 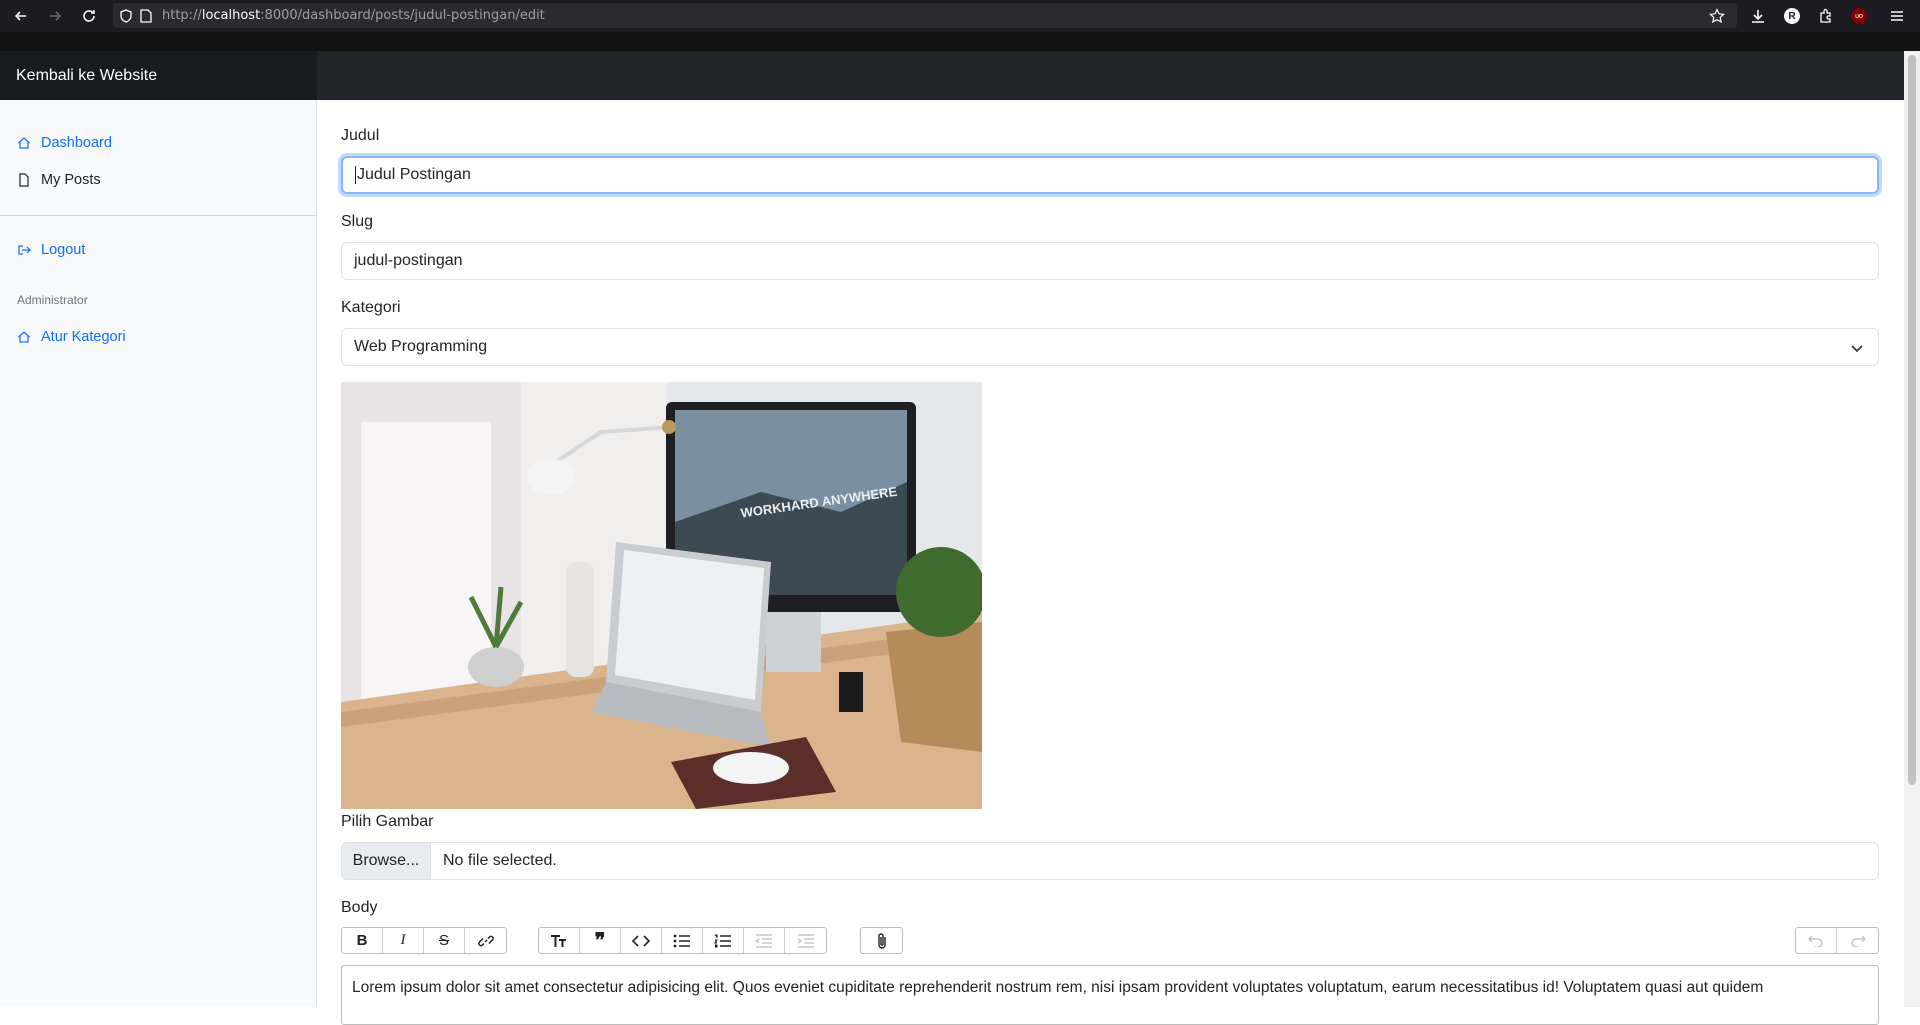 I want to click on category-select: Web Programming, so click(x=1110, y=347).